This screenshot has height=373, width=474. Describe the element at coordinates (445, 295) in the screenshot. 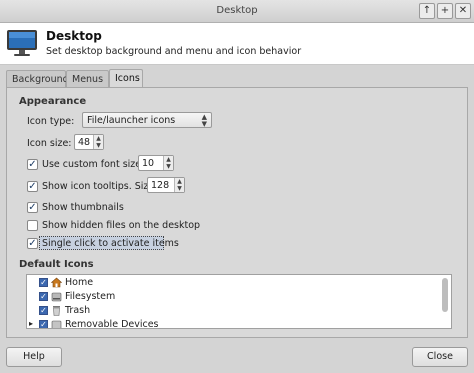

I see `list-scrollbar` at that location.